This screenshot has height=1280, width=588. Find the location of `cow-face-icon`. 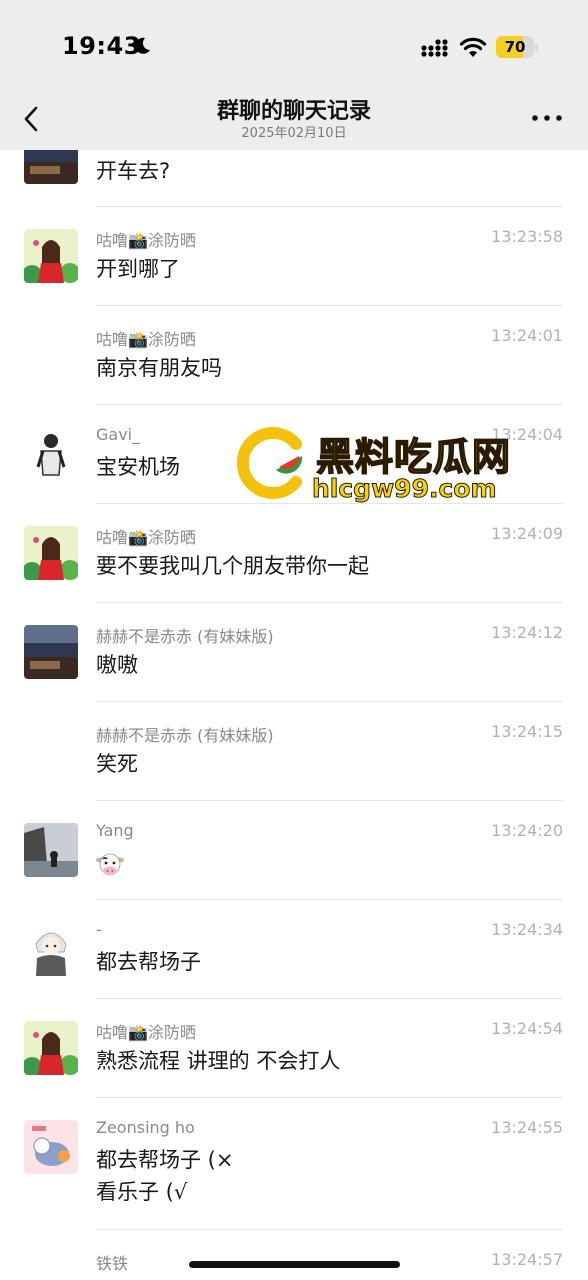

cow-face-icon is located at coordinates (110, 864).